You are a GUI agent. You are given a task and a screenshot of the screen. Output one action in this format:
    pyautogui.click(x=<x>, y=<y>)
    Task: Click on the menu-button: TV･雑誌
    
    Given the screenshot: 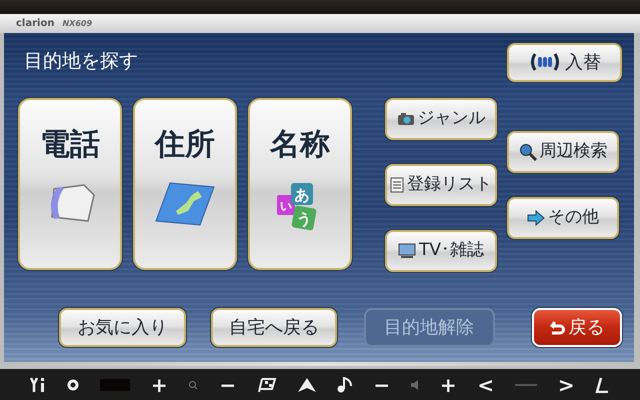 What is the action you would take?
    pyautogui.click(x=441, y=251)
    